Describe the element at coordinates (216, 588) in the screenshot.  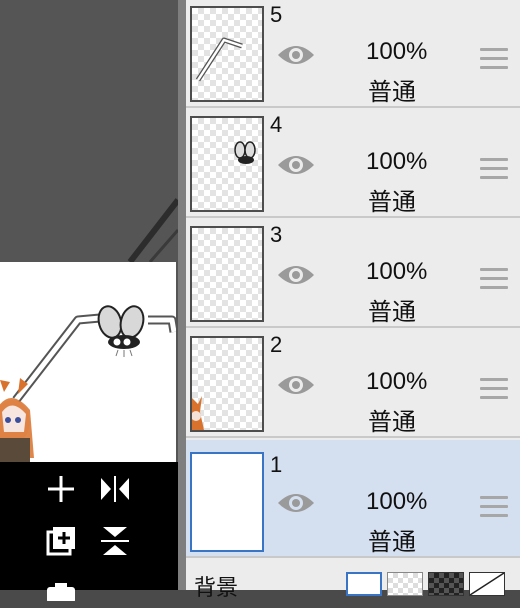
I see `background-label: 背景` at that location.